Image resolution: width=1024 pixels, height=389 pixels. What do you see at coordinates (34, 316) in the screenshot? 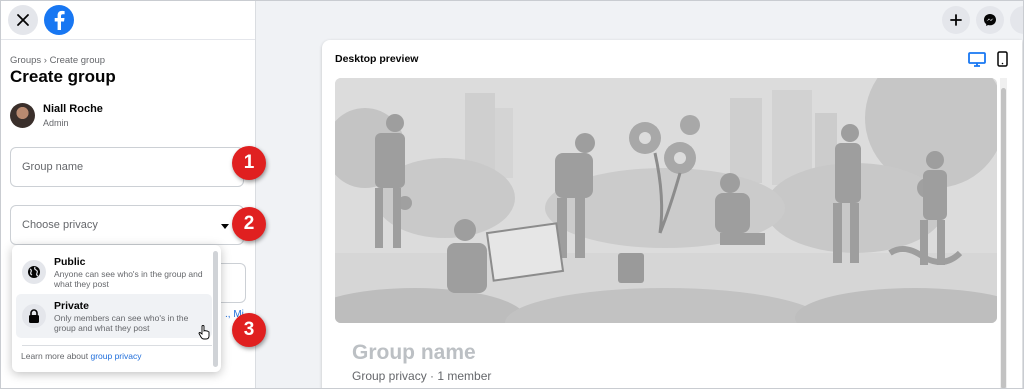
I see `lock-icon` at bounding box center [34, 316].